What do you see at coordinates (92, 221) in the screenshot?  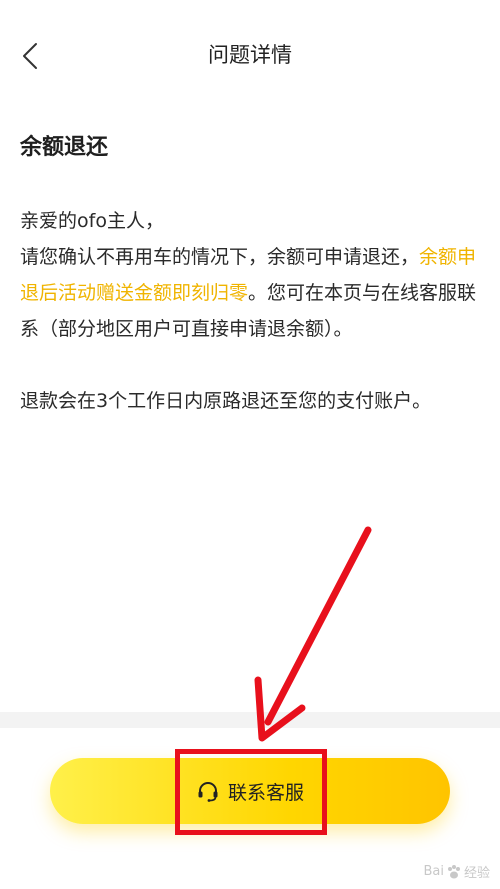 I see `greeting-text: 亲爱的ofo主人，` at bounding box center [92, 221].